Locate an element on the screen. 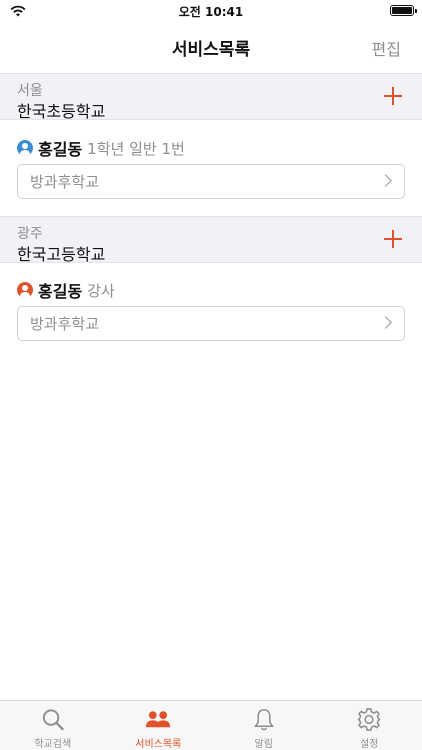  tab-label: 설정 is located at coordinates (369, 744).